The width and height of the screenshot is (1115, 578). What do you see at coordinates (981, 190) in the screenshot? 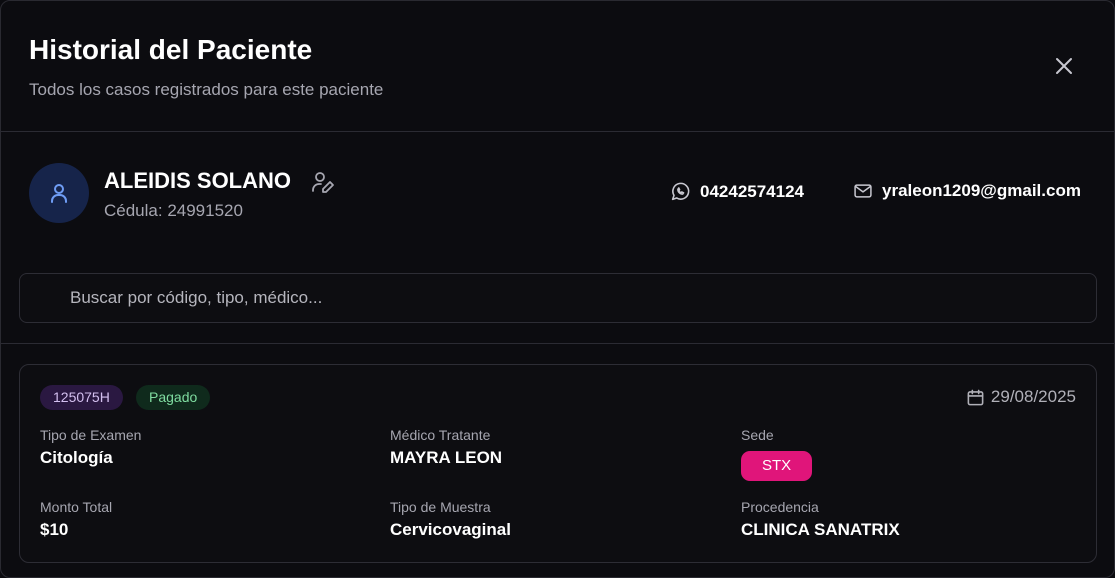
I see `email-address: yraleon1209@gmail.com` at bounding box center [981, 190].